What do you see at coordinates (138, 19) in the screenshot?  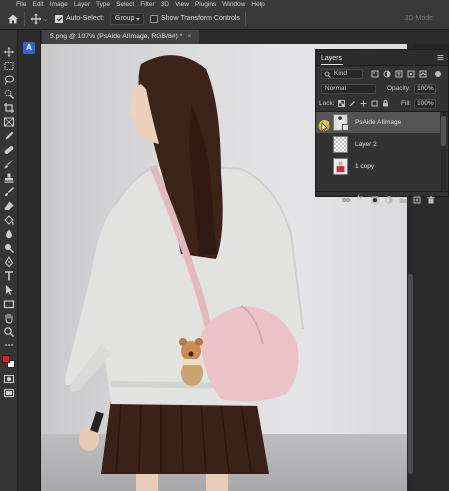 I see `chevron-down-icon` at bounding box center [138, 19].